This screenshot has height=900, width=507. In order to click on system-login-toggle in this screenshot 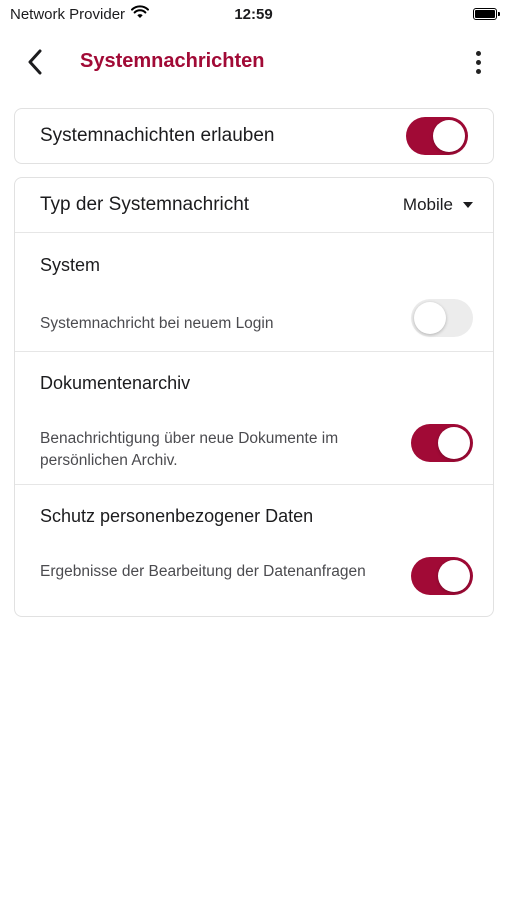, I will do `click(442, 318)`.